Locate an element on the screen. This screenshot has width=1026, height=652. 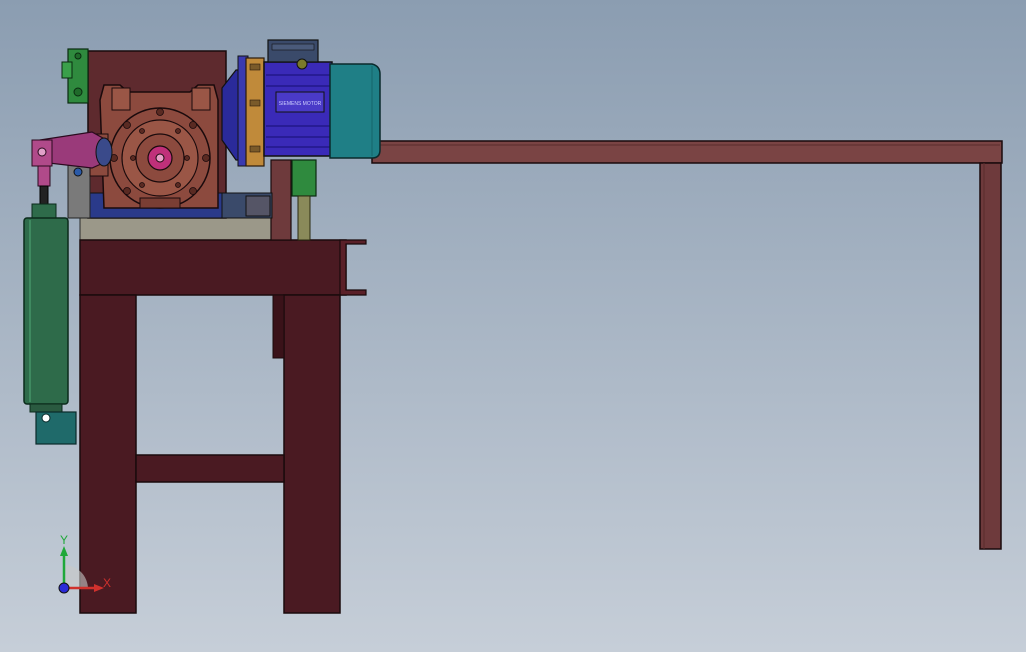
y-axis-label: Y is located at coordinates (64, 540).